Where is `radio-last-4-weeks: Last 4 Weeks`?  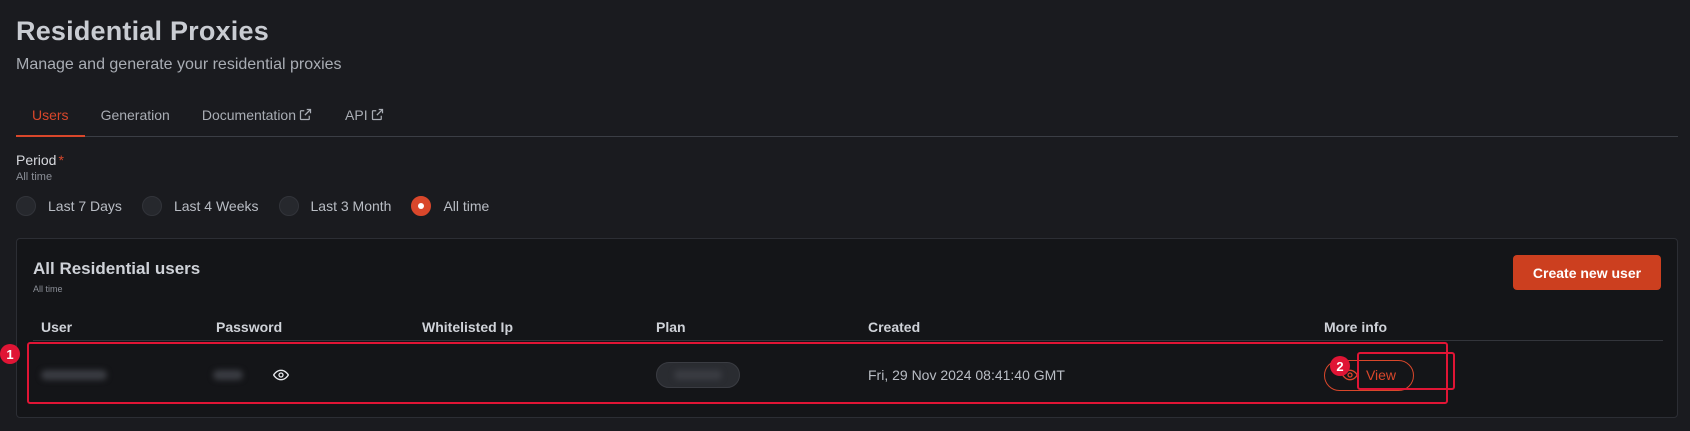 radio-last-4-weeks: Last 4 Weeks is located at coordinates (200, 206).